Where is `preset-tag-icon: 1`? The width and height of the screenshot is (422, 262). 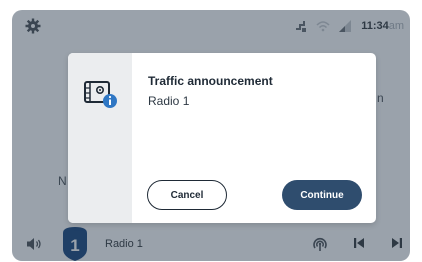
preset-tag-icon: 1 is located at coordinates (75, 244).